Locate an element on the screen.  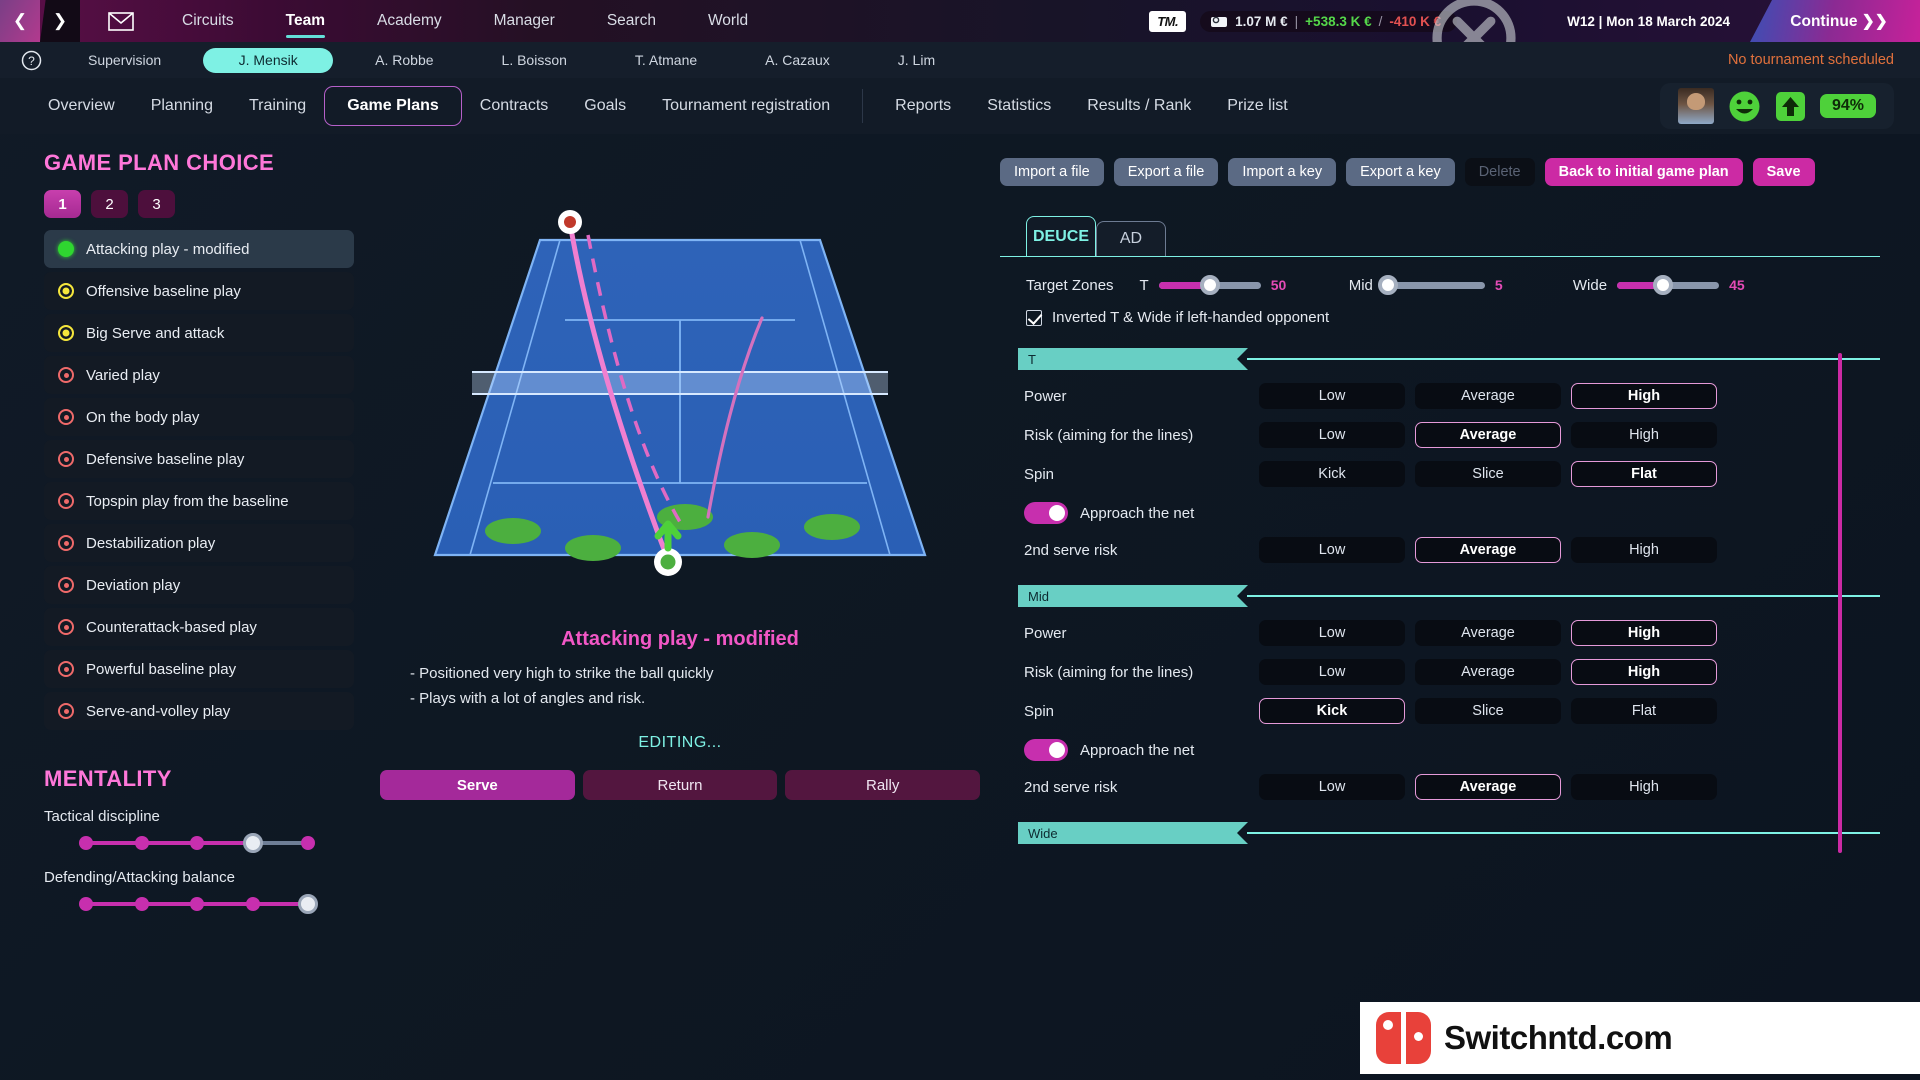
section-tab-results-rank: Results / Rank is located at coordinates (1139, 106).